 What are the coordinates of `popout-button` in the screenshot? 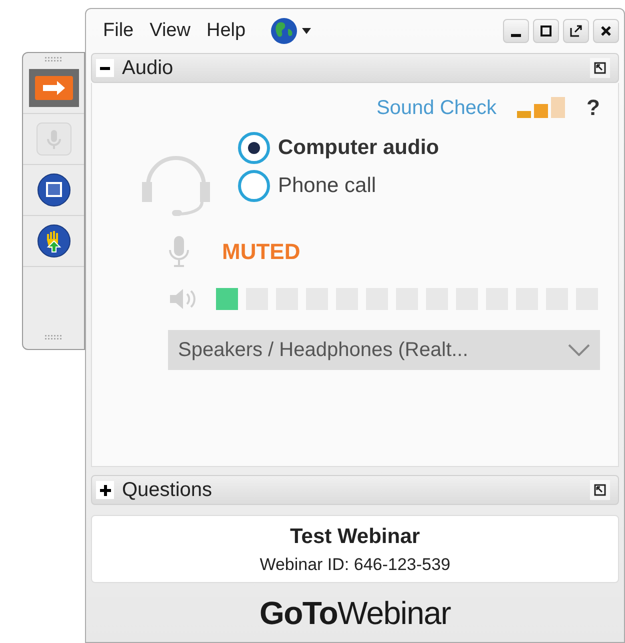 It's located at (576, 31).